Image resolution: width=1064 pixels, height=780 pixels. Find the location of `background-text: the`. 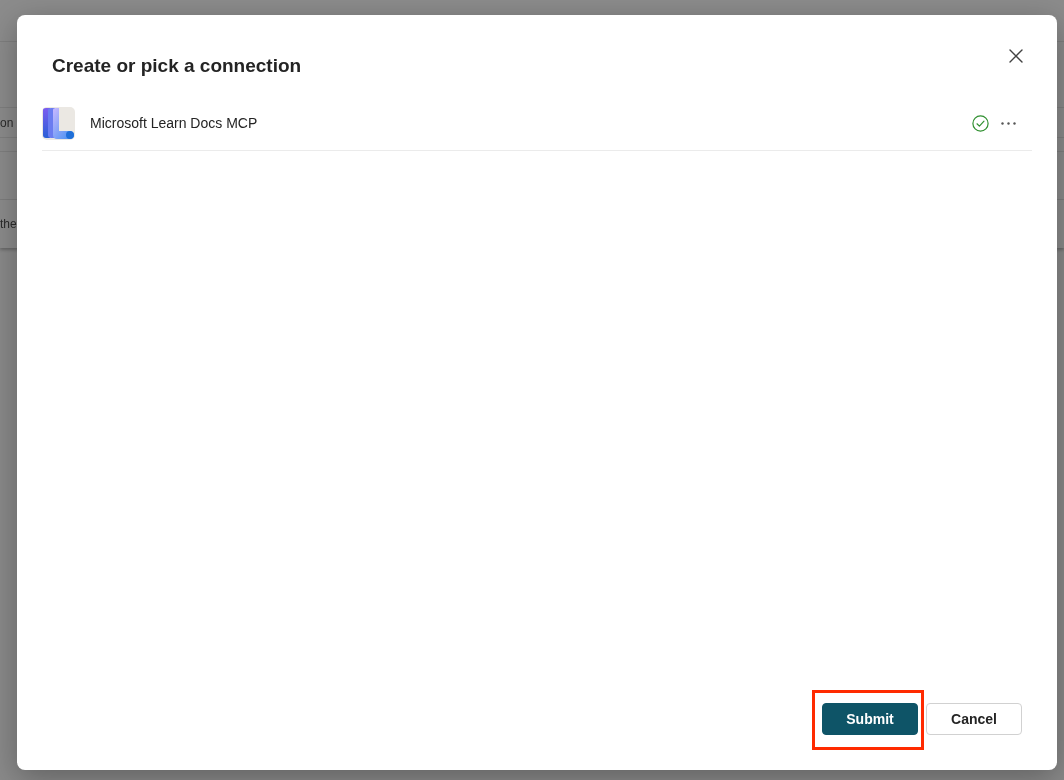

background-text: the is located at coordinates (8, 224).